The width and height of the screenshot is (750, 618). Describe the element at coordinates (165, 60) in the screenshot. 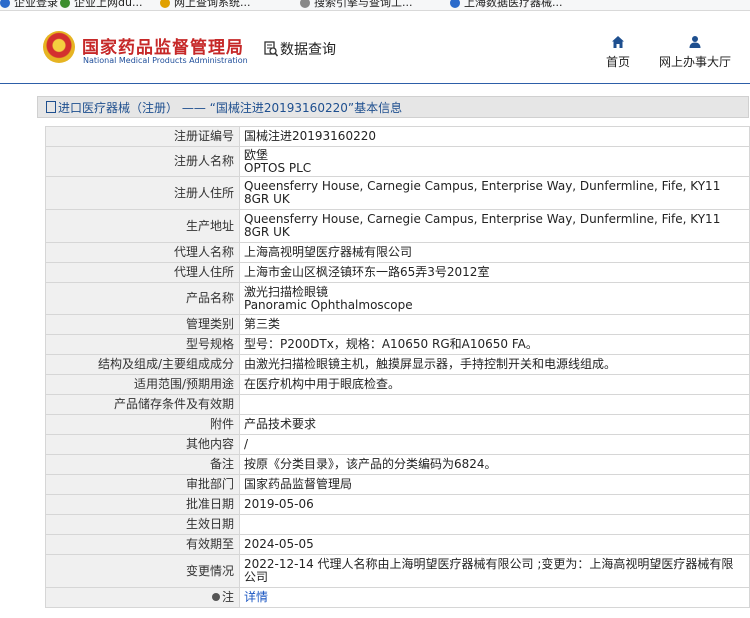

I see `site-subtitle: National Medical Products Administration` at that location.